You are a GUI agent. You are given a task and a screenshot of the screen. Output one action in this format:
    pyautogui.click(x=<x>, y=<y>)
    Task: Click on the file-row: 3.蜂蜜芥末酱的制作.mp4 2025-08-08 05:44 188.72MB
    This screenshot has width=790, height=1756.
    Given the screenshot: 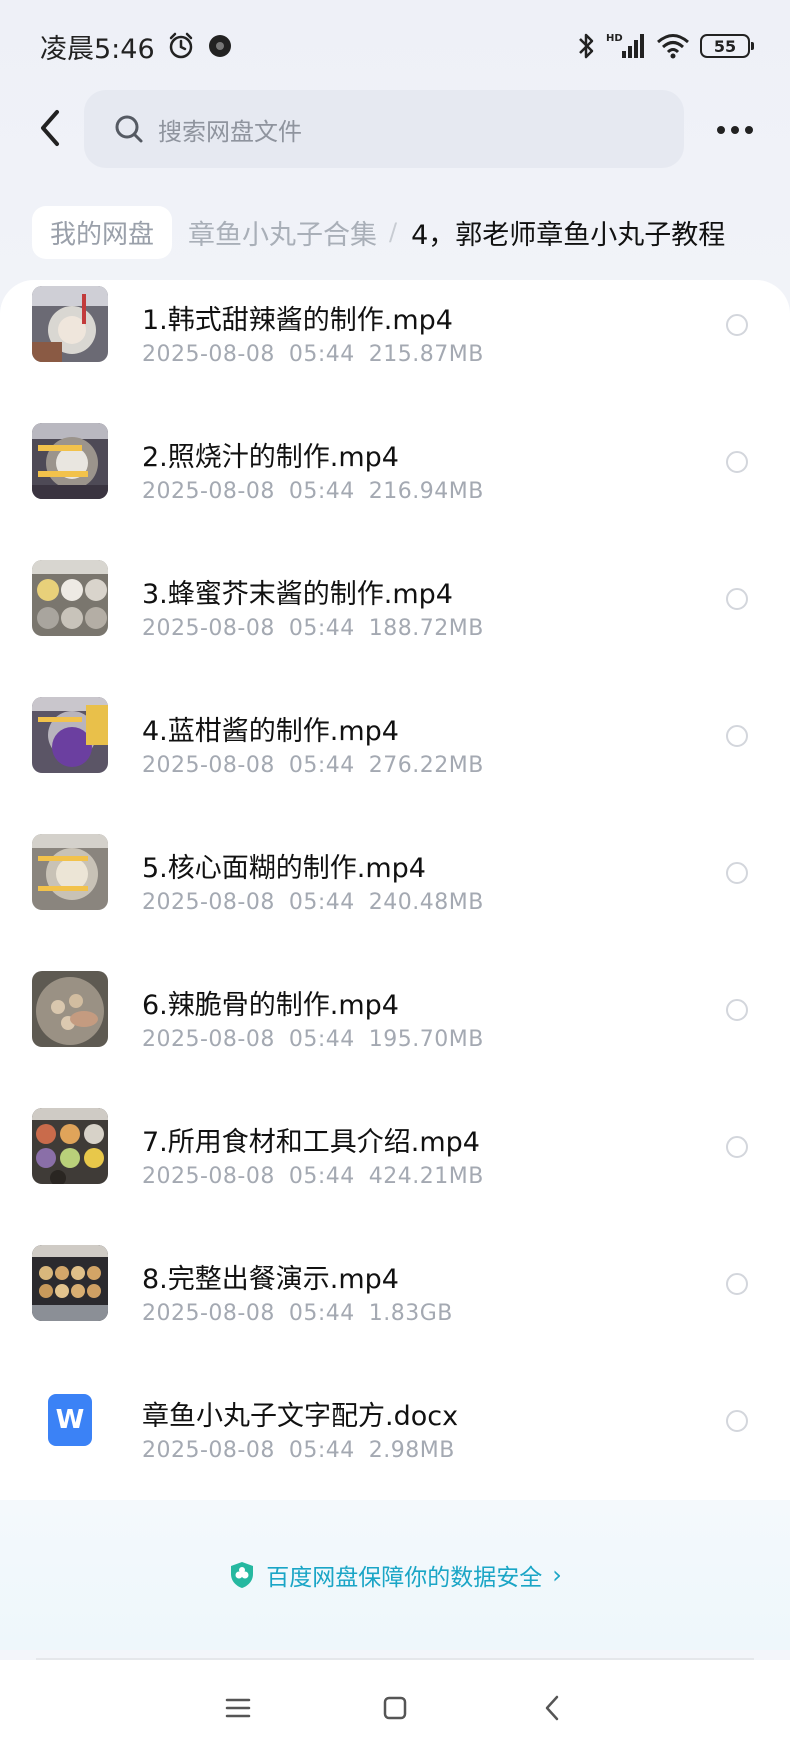 What is the action you would take?
    pyautogui.click(x=395, y=622)
    